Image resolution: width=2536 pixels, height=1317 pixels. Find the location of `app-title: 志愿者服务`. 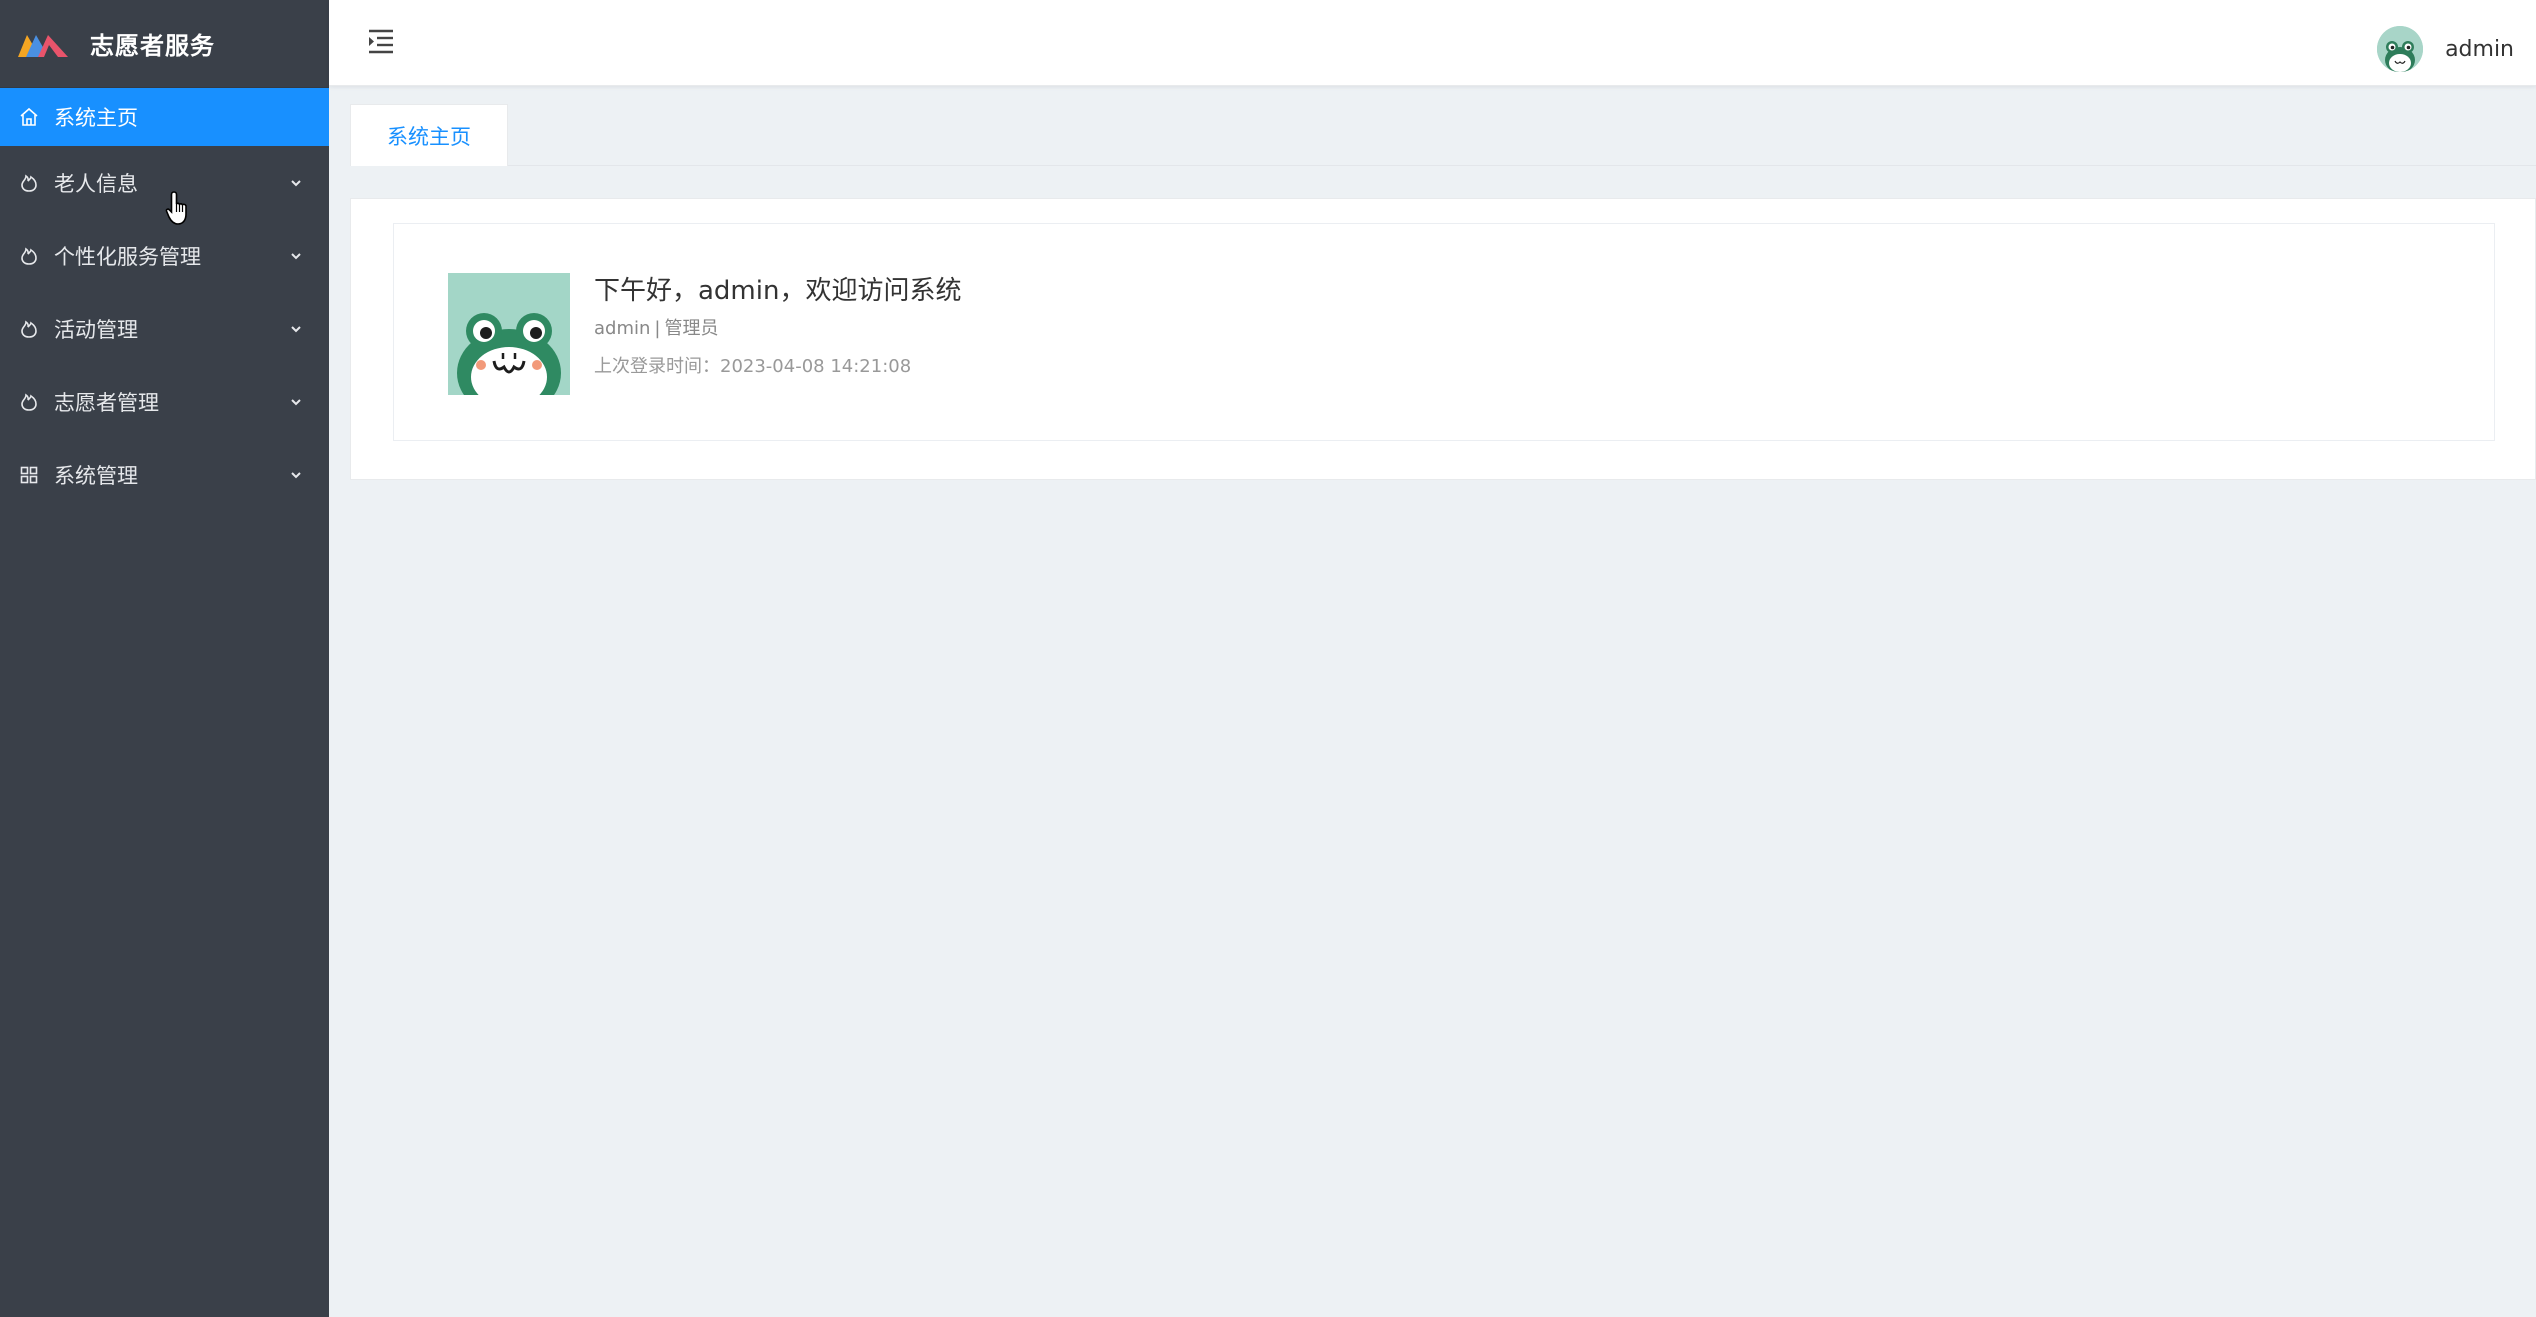

app-title: 志愿者服务 is located at coordinates (152, 46).